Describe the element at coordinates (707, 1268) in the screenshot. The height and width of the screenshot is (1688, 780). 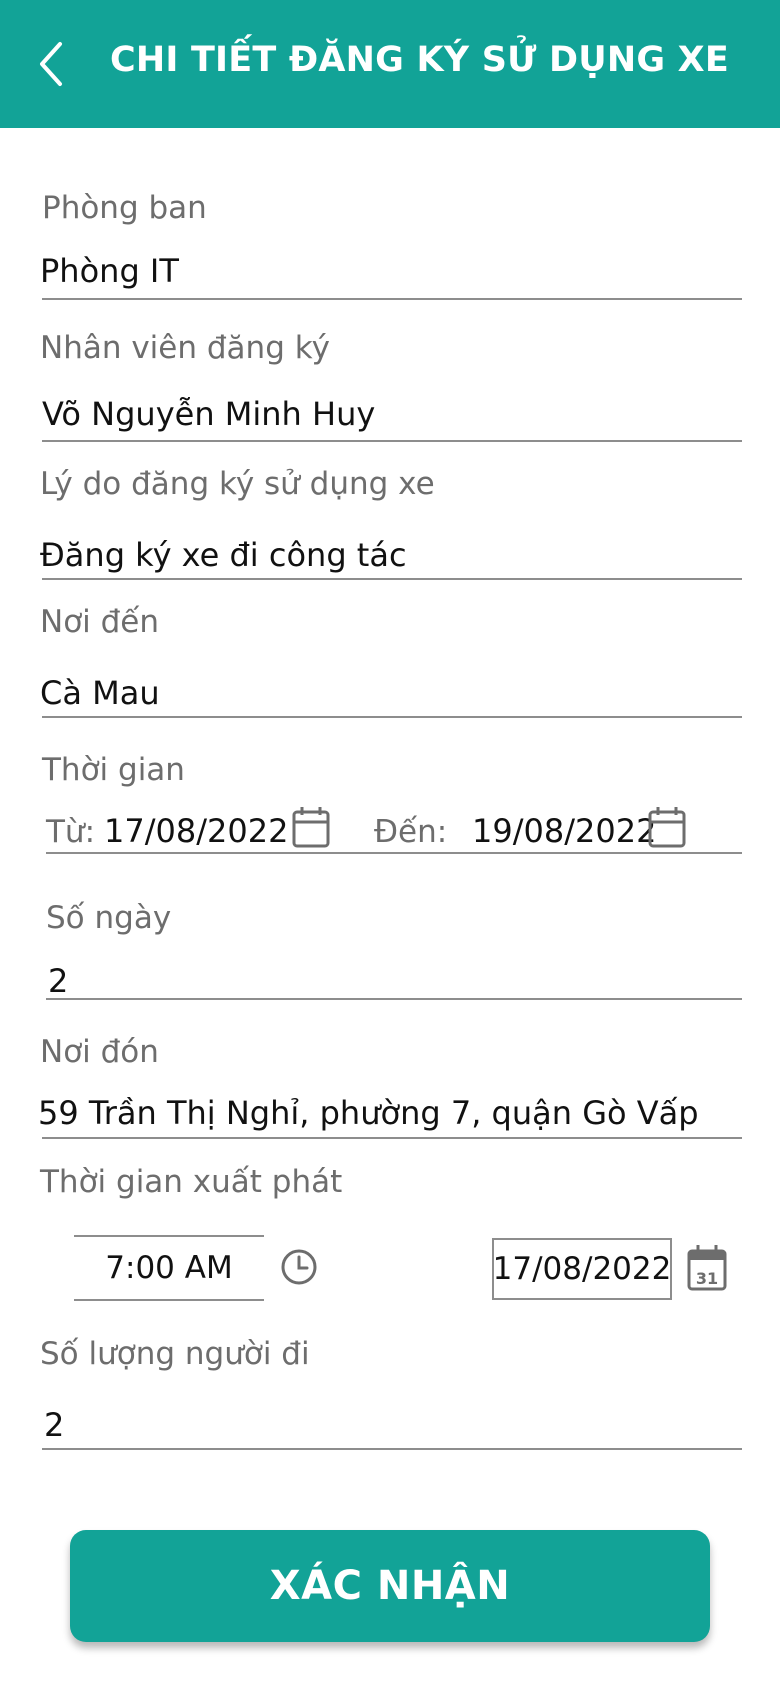
I see `calendar-31-icon: 31` at that location.